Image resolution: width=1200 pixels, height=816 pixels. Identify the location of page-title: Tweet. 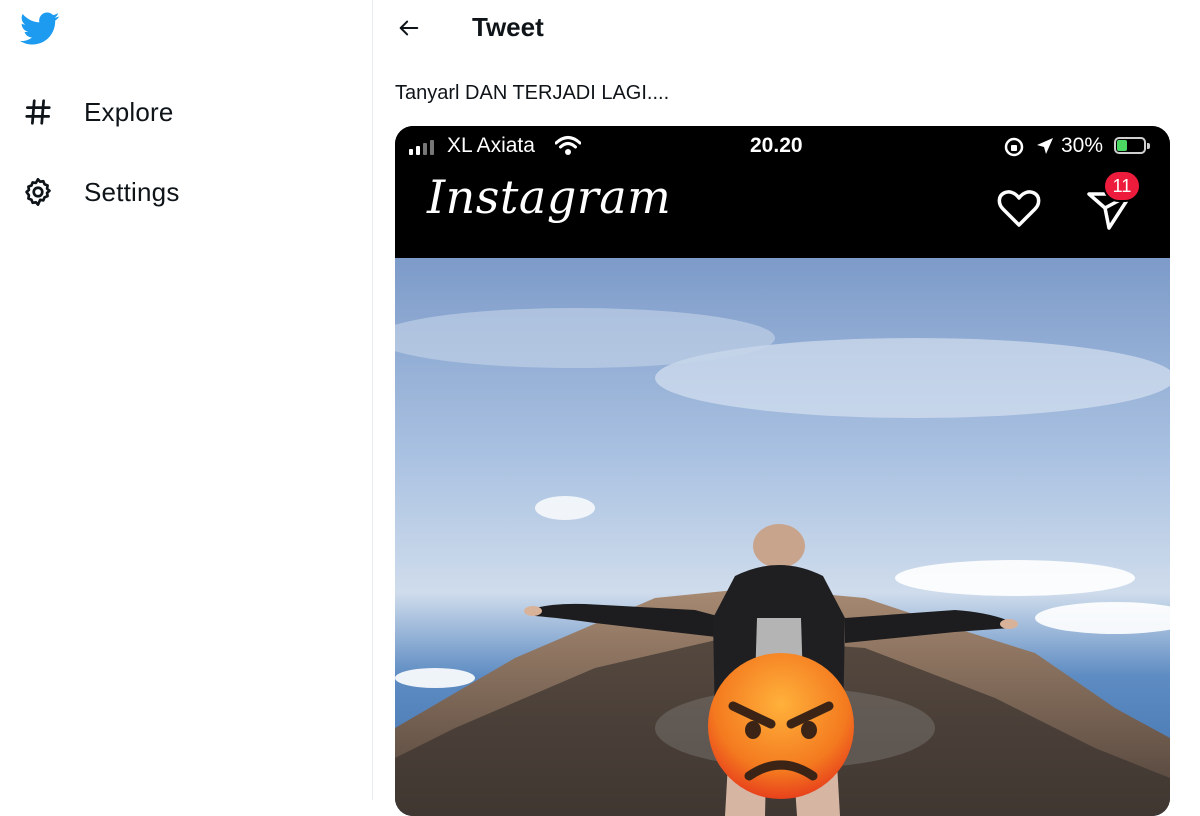
(508, 27).